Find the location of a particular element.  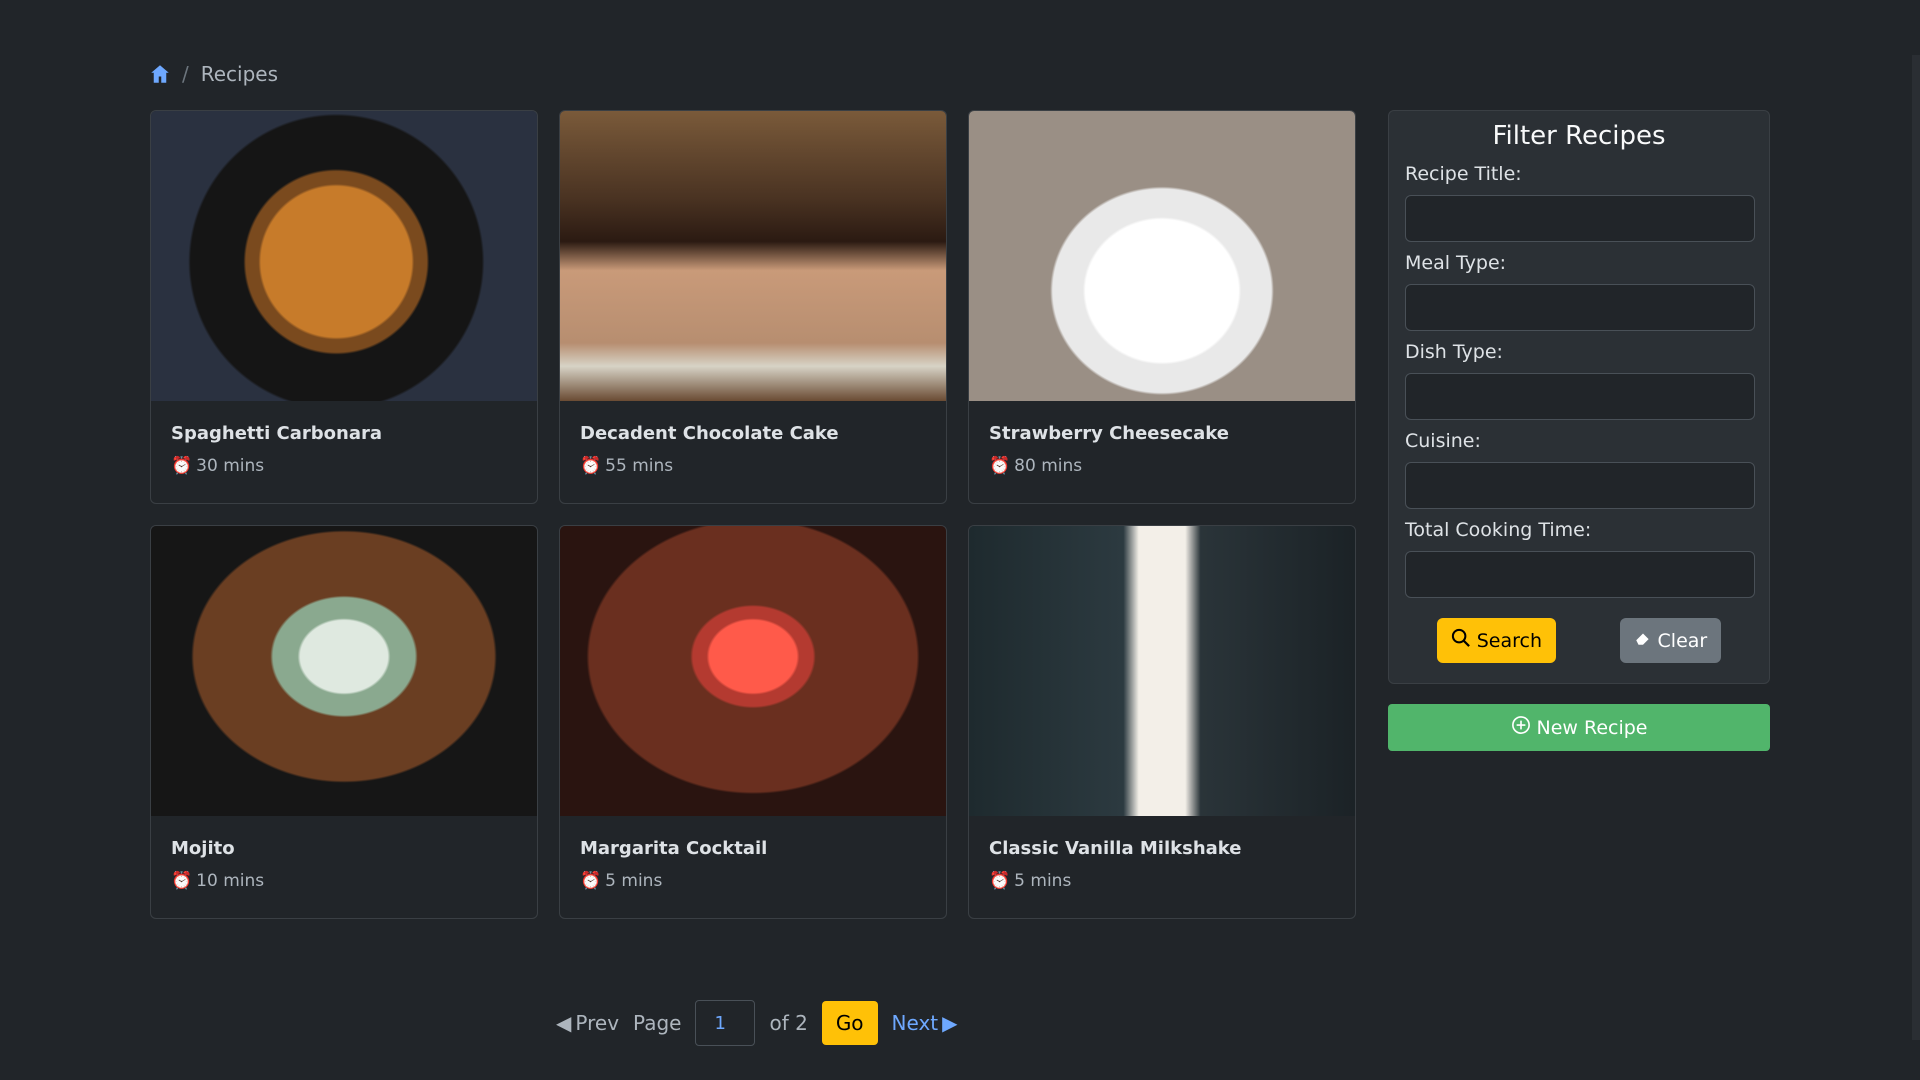

caret-left-icon: ◀ is located at coordinates (564, 1023).